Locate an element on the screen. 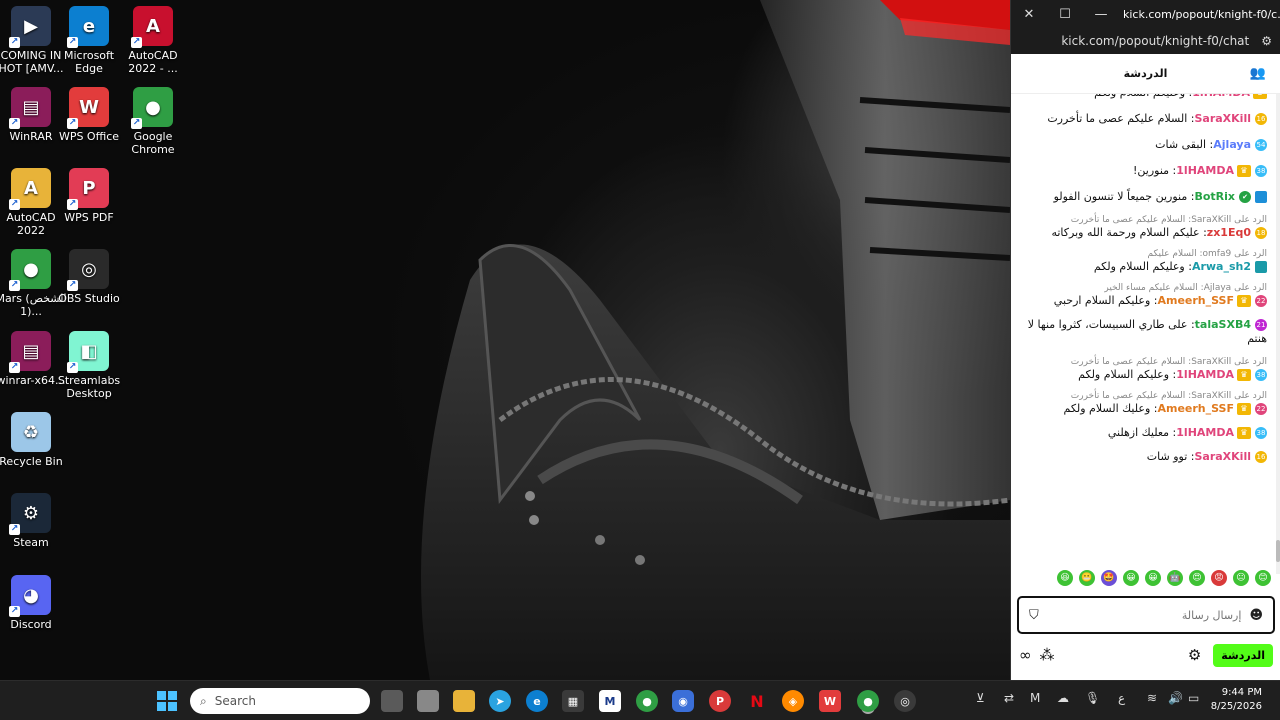 Image resolution: width=1280 pixels, height=720 pixels. desktop-icon: ⚙ ↗ Steam is located at coordinates (33, 528).